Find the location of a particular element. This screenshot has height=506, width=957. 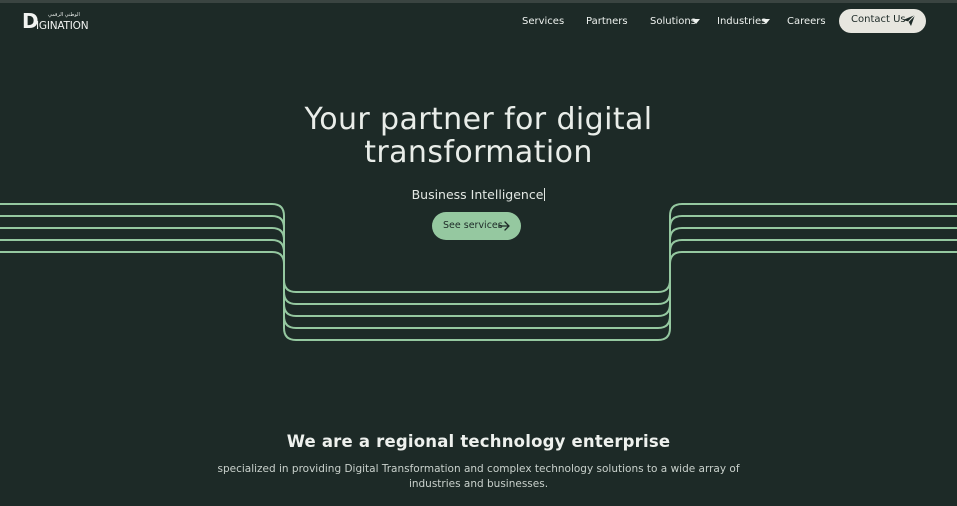

typing-cursor is located at coordinates (545, 194).